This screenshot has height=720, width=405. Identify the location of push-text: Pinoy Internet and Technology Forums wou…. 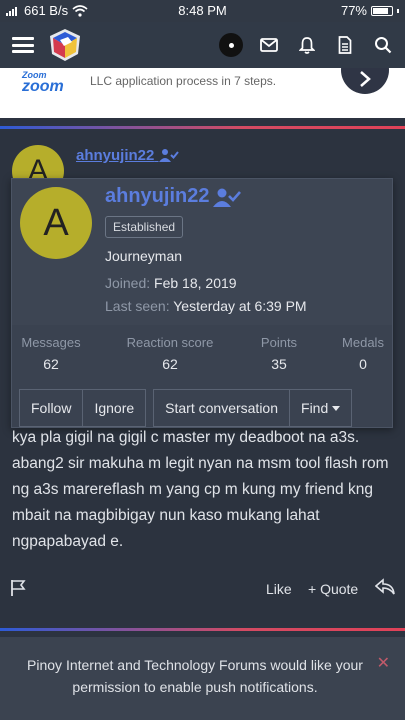
(195, 676).